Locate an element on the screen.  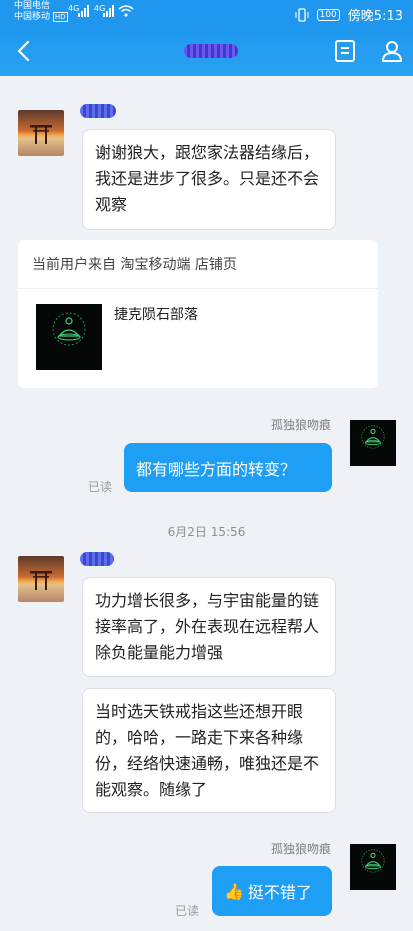
message-bubble: 功力增长很多，与宇宙能量的链接率高了，外在表现在远程帮人除负能量能力增强 is located at coordinates (209, 627).